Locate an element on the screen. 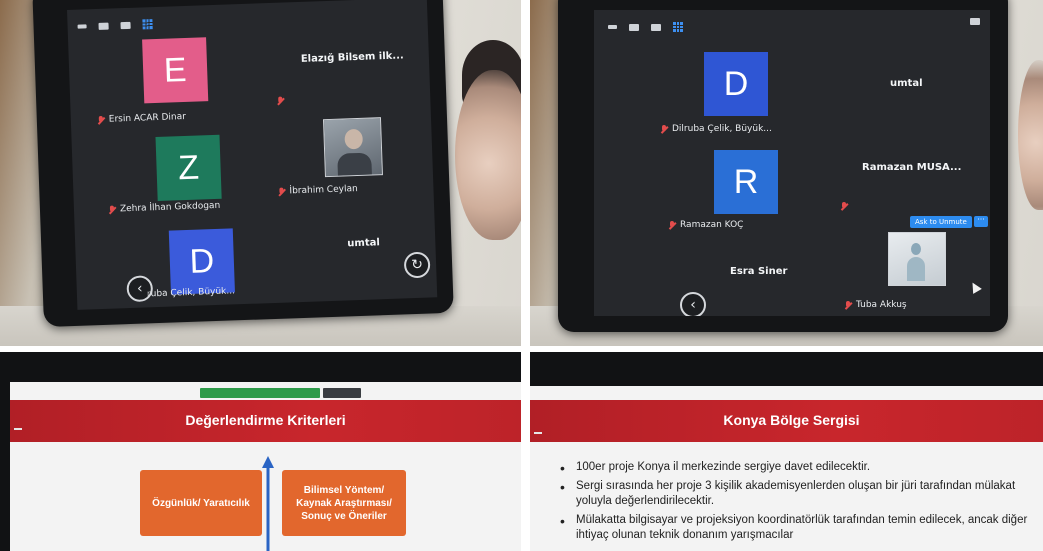  fullscreen-icon is located at coordinates (975, 21).